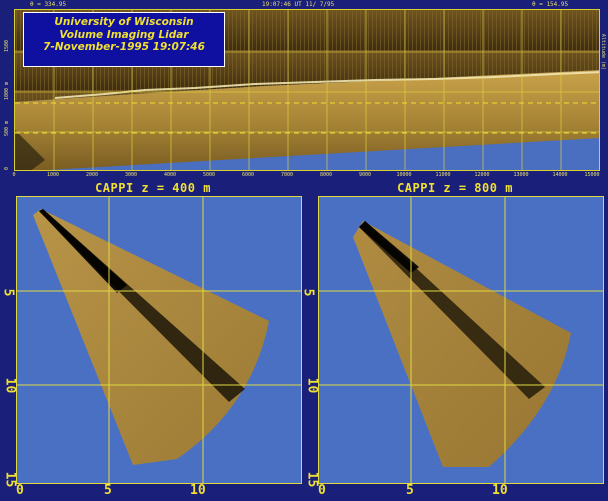 The width and height of the screenshot is (608, 501). Describe the element at coordinates (248, 175) in the screenshot. I see `x-tick: 6000` at that location.